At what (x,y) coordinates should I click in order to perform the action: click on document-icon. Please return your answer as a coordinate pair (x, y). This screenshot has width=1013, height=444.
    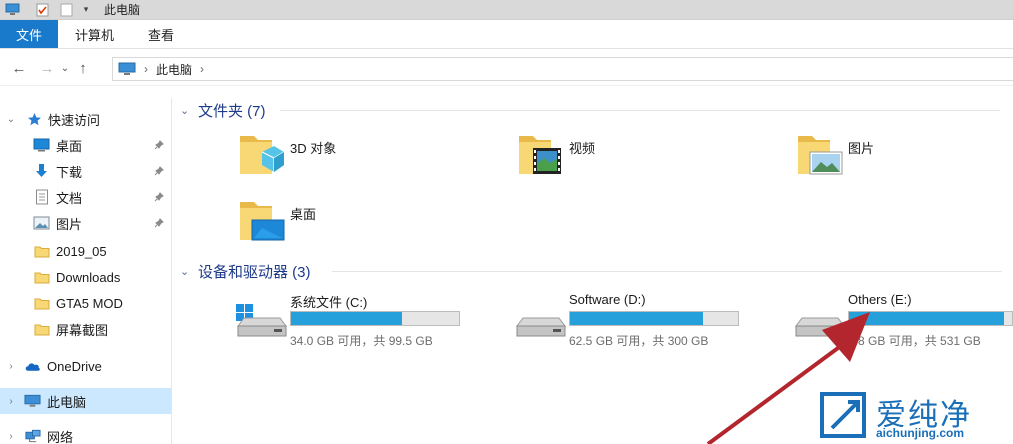
    Looking at the image, I should click on (41, 197).